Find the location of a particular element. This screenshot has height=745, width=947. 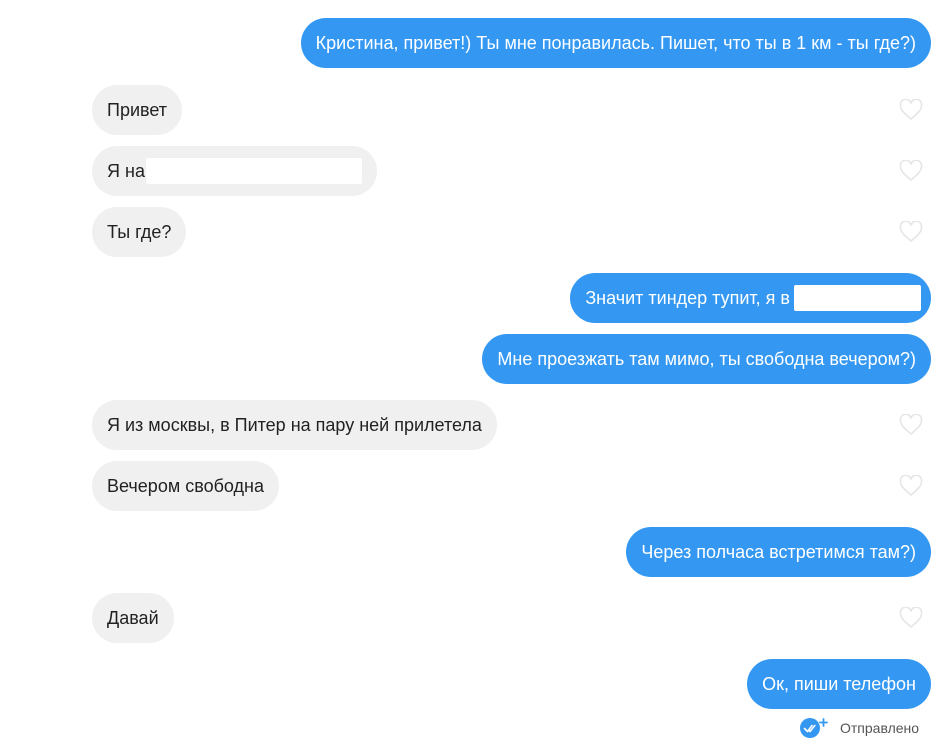

status-label: Отправлено is located at coordinates (880, 728).